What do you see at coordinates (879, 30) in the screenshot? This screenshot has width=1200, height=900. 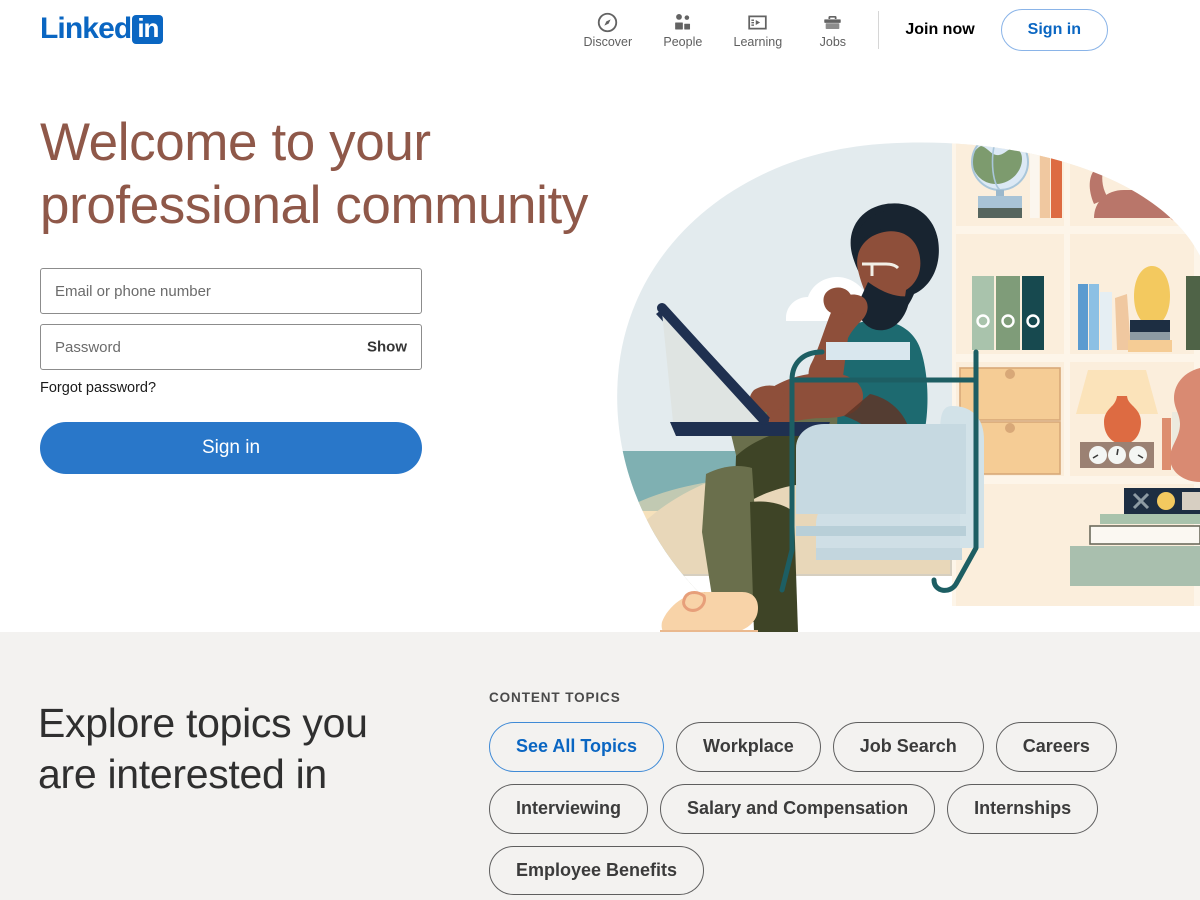 I see `nav-divider` at bounding box center [879, 30].